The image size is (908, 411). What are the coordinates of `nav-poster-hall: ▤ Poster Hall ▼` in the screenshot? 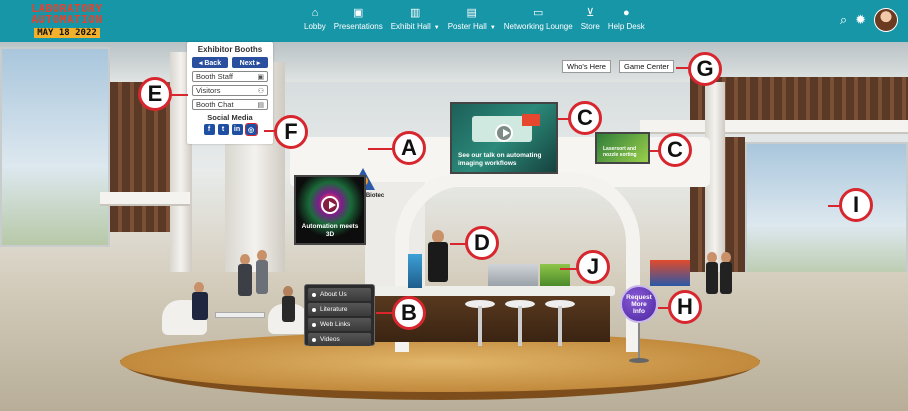 It's located at (472, 20).